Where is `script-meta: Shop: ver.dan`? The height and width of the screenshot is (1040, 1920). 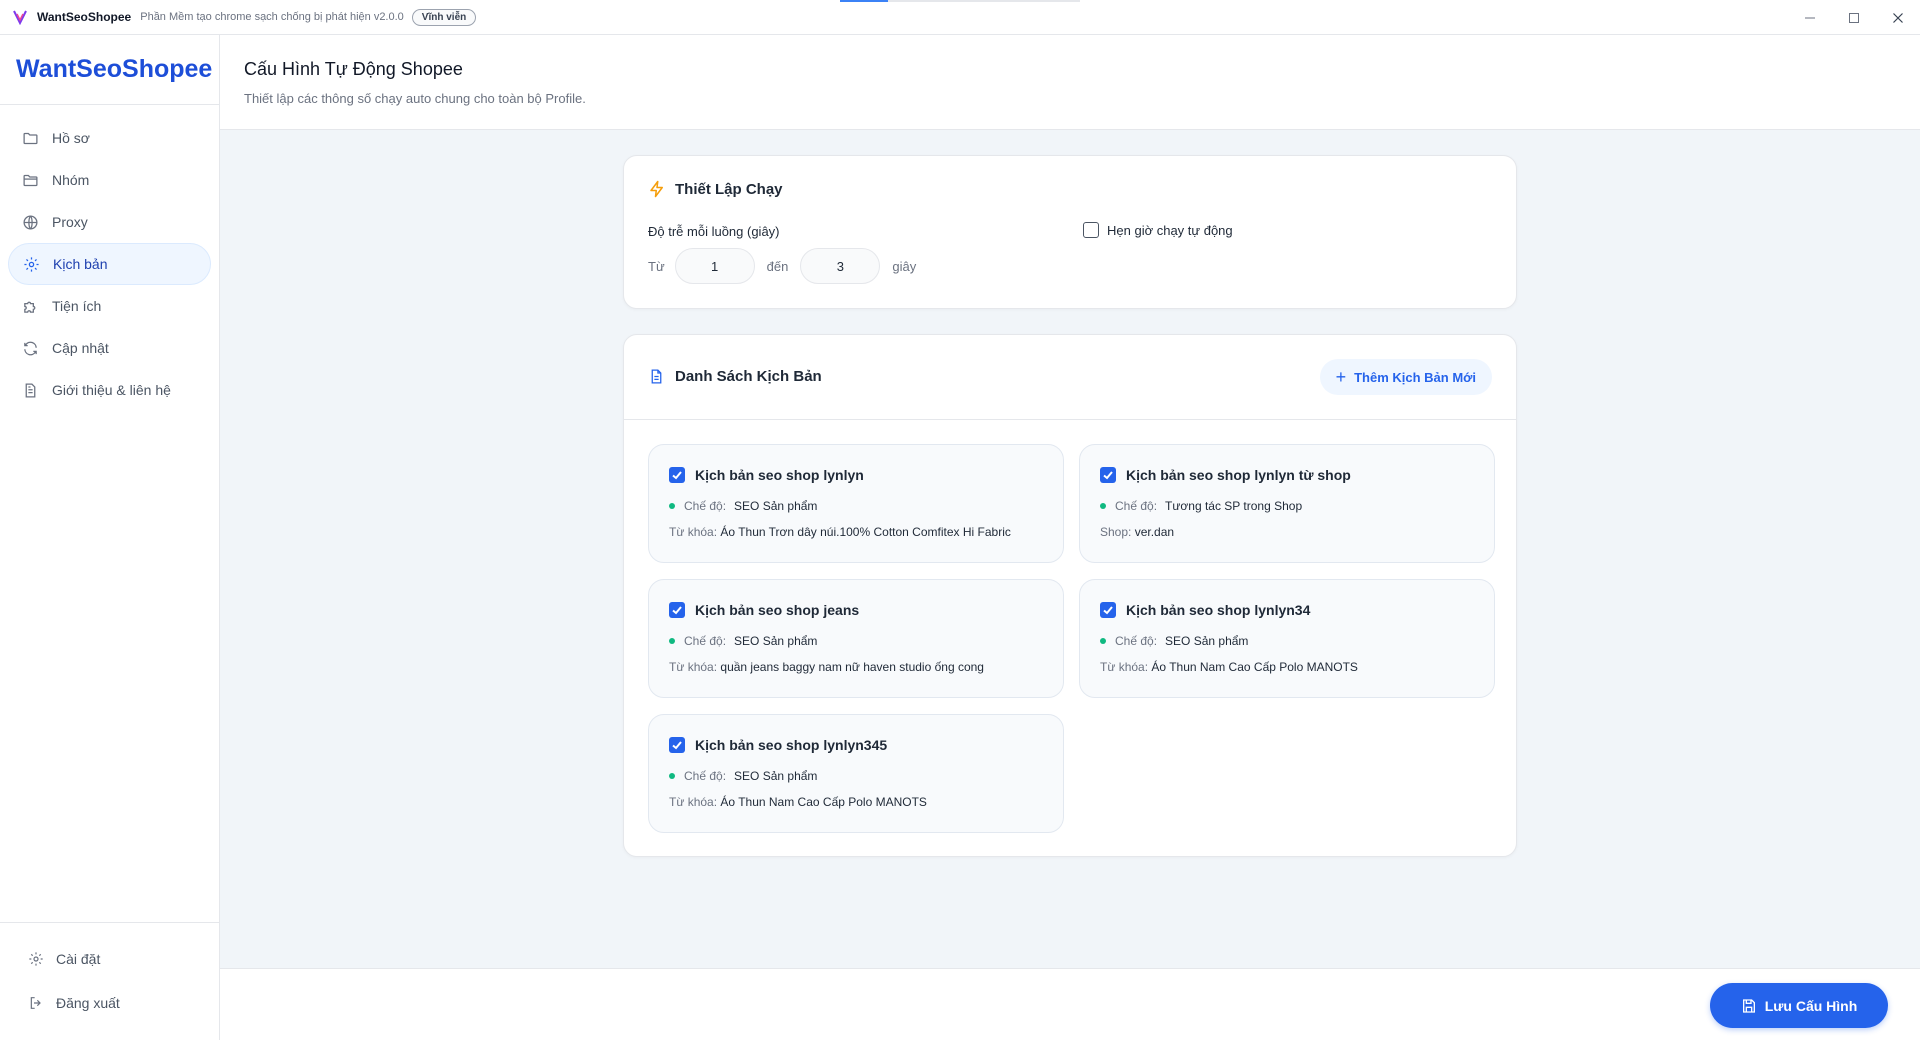 script-meta: Shop: ver.dan is located at coordinates (1137, 532).